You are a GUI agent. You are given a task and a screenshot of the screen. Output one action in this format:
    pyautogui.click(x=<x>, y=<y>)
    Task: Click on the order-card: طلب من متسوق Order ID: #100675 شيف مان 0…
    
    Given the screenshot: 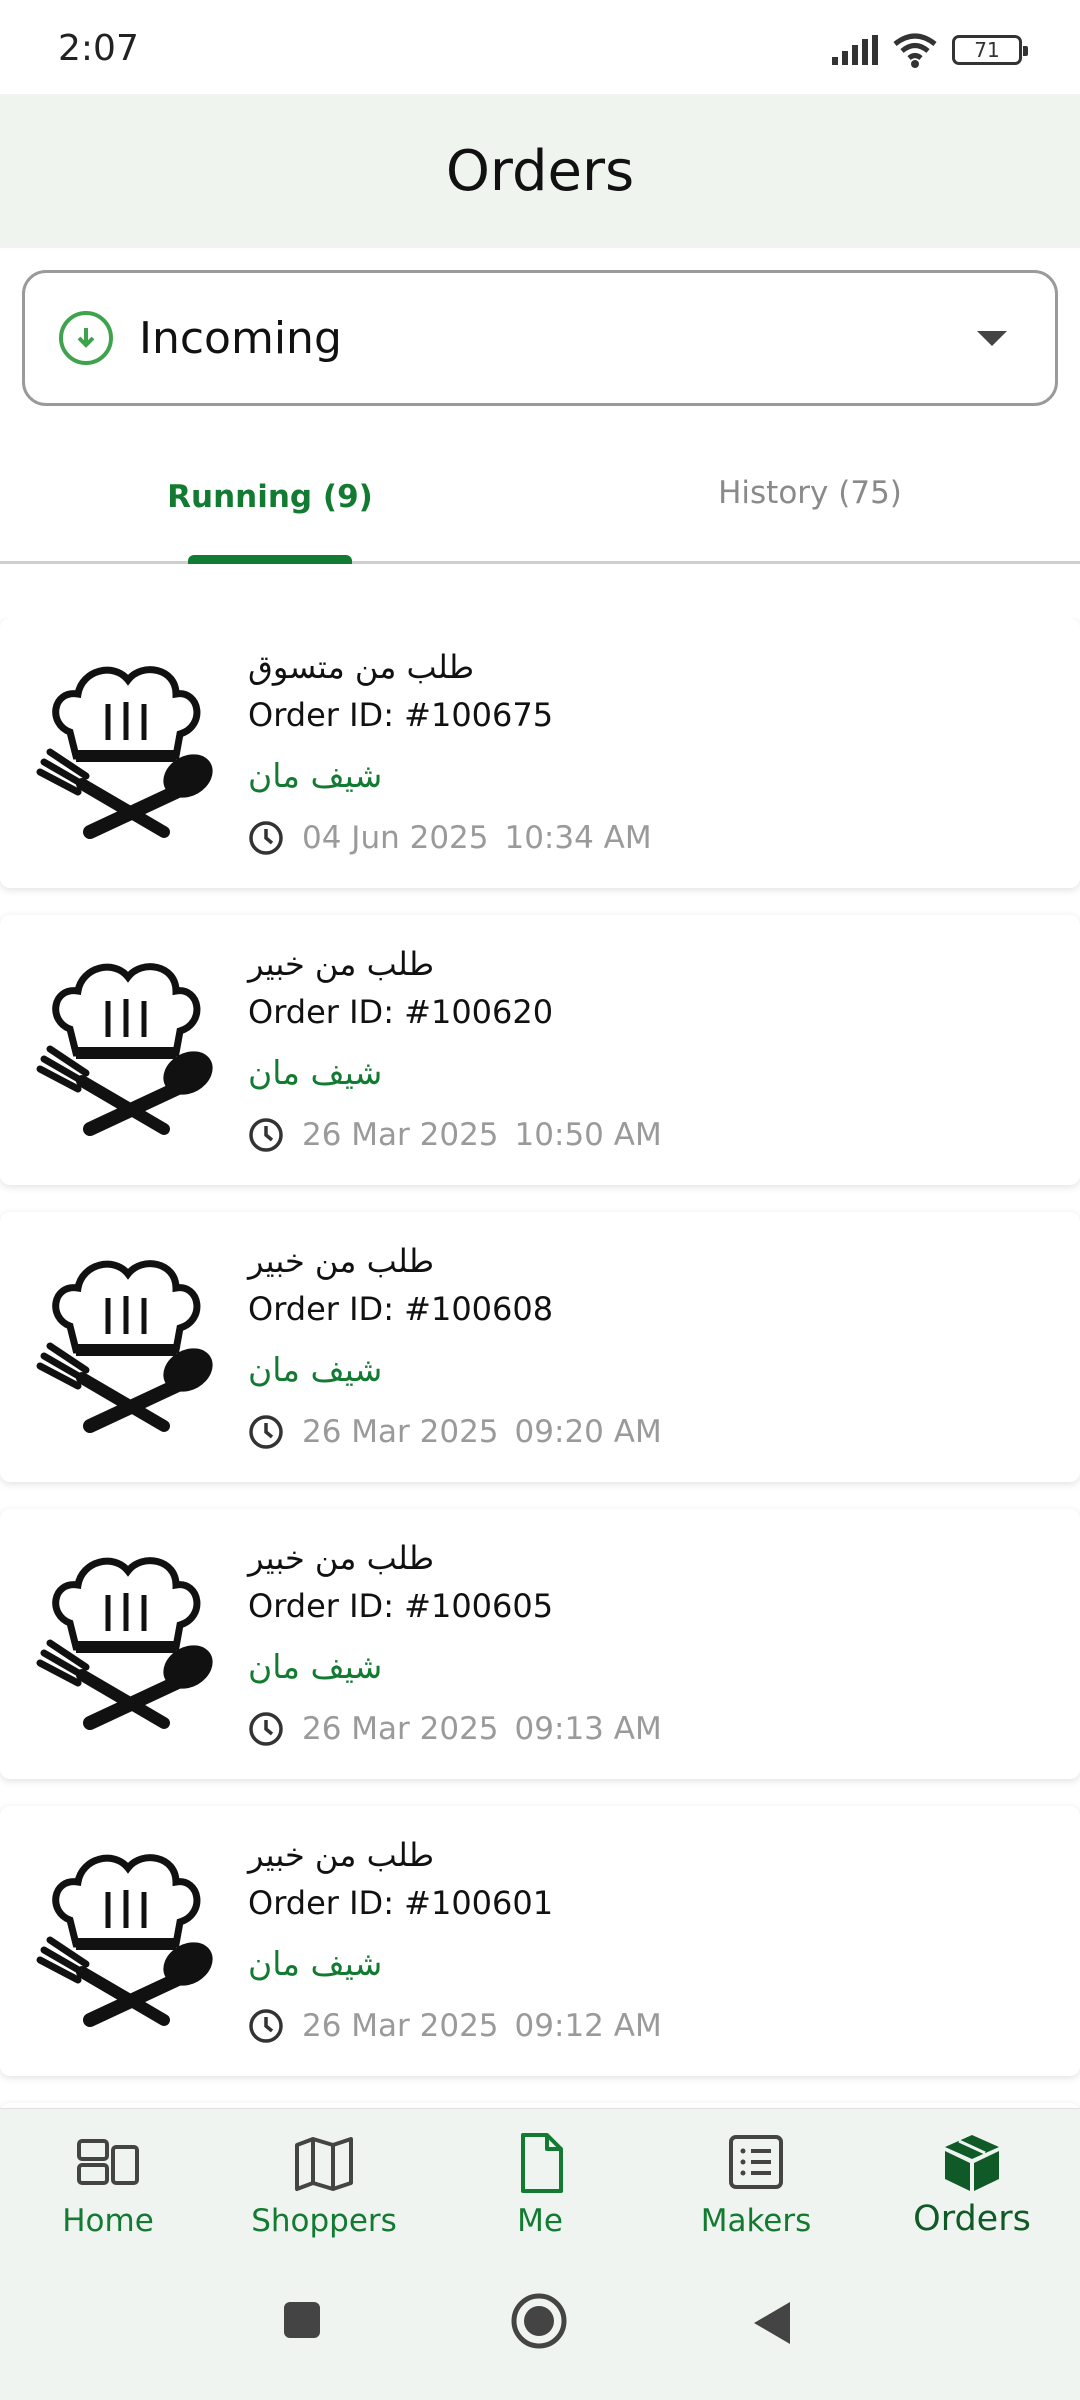 What is the action you would take?
    pyautogui.click(x=540, y=753)
    